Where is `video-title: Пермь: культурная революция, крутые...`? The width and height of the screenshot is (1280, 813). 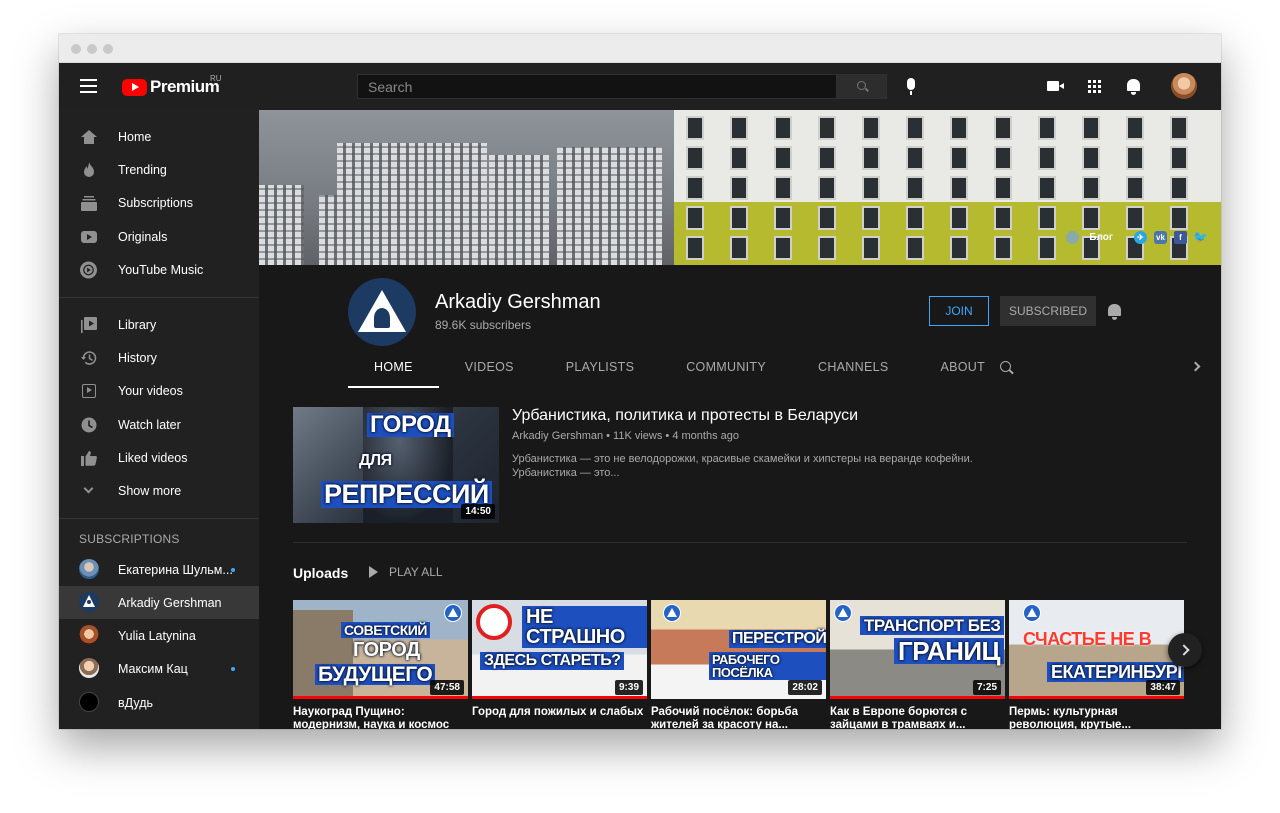
video-title: Пермь: культурная революция, крутые... is located at coordinates (1096, 717).